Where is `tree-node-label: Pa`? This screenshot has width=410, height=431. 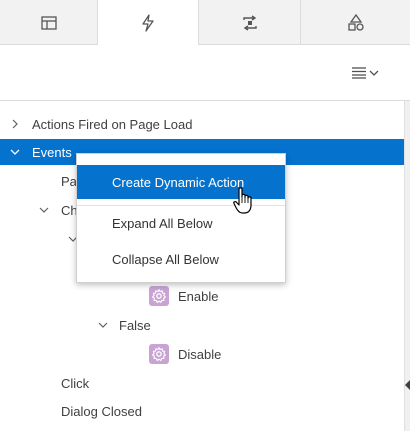
tree-node-label: Pa is located at coordinates (69, 181).